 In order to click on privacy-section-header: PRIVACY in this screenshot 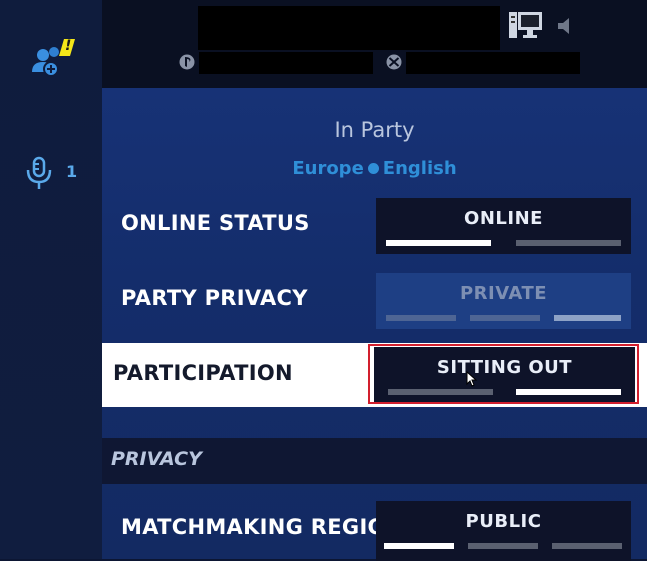, I will do `click(374, 461)`.